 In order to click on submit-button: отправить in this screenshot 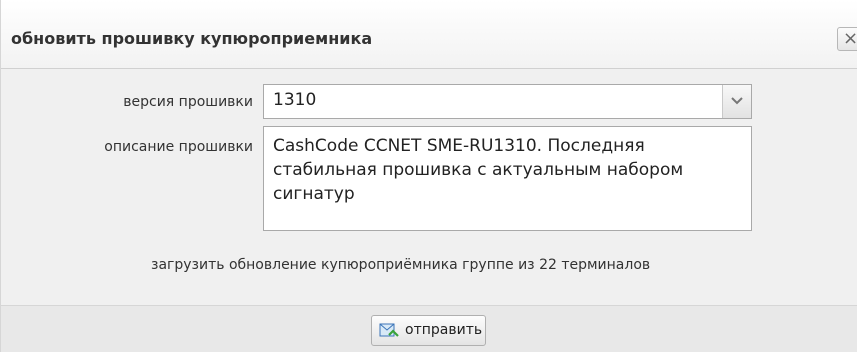, I will do `click(428, 330)`.